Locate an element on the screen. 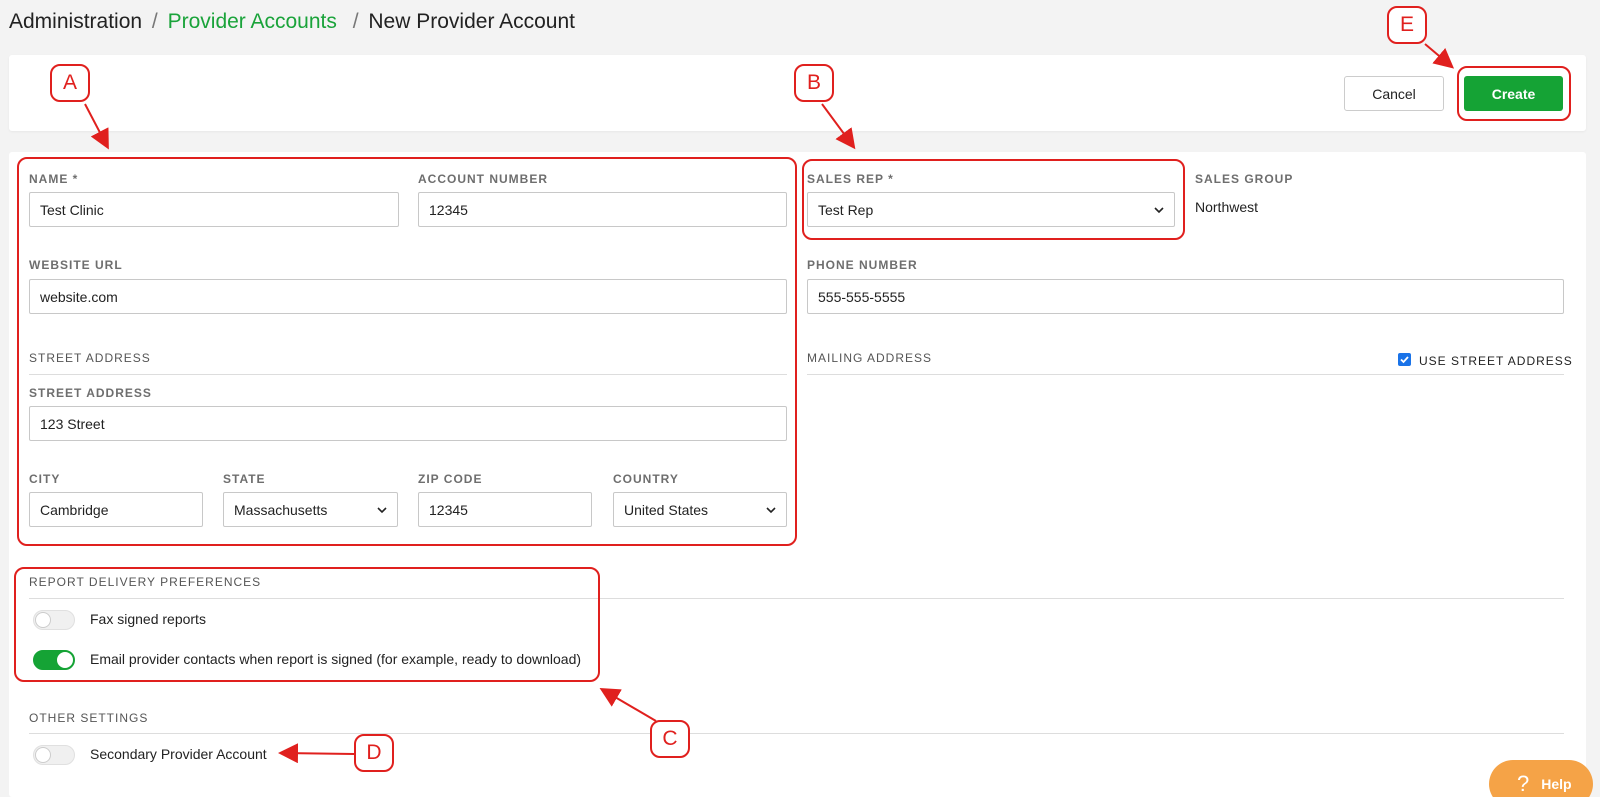 Image resolution: width=1600 pixels, height=797 pixels. use-street-address-label: USE STREET ADDRESS is located at coordinates (1496, 361).